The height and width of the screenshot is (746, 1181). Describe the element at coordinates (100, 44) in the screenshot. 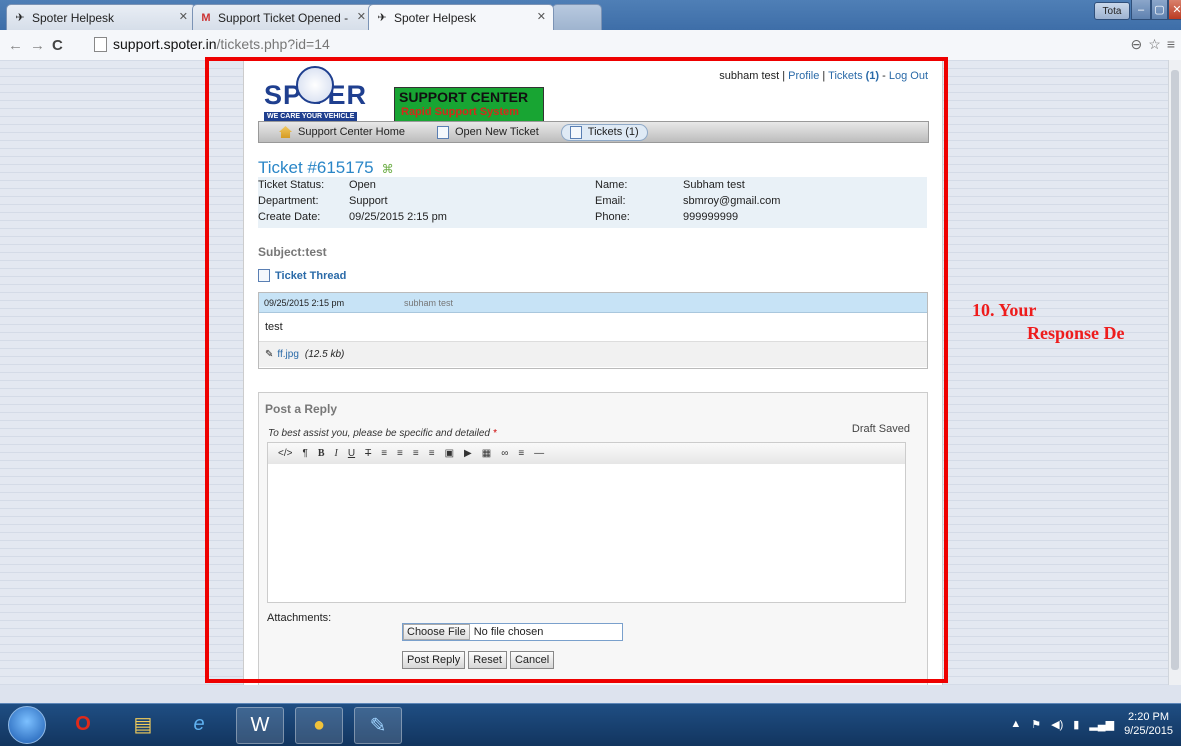

I see `page-icon` at that location.